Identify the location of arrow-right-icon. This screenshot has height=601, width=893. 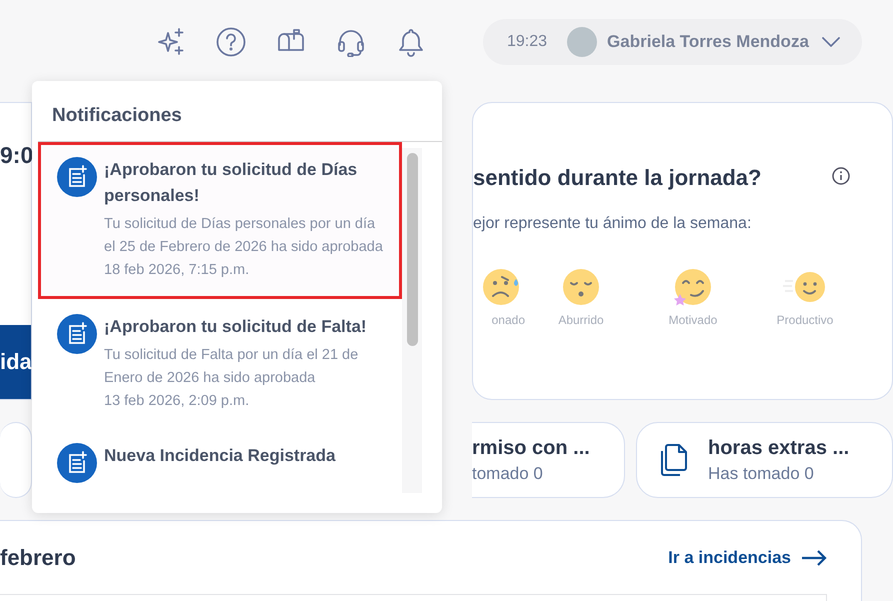
(814, 558).